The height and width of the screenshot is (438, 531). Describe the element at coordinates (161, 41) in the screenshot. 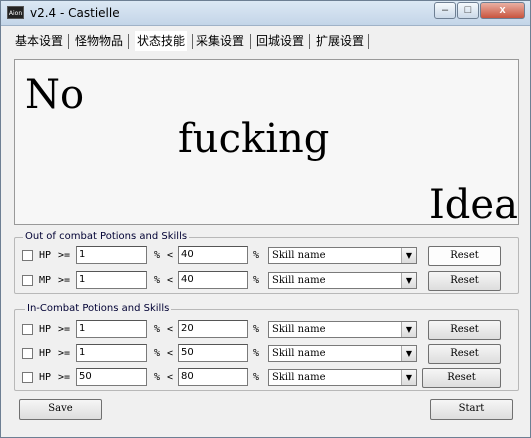

I see `tab-status-skills: 状态技能` at that location.